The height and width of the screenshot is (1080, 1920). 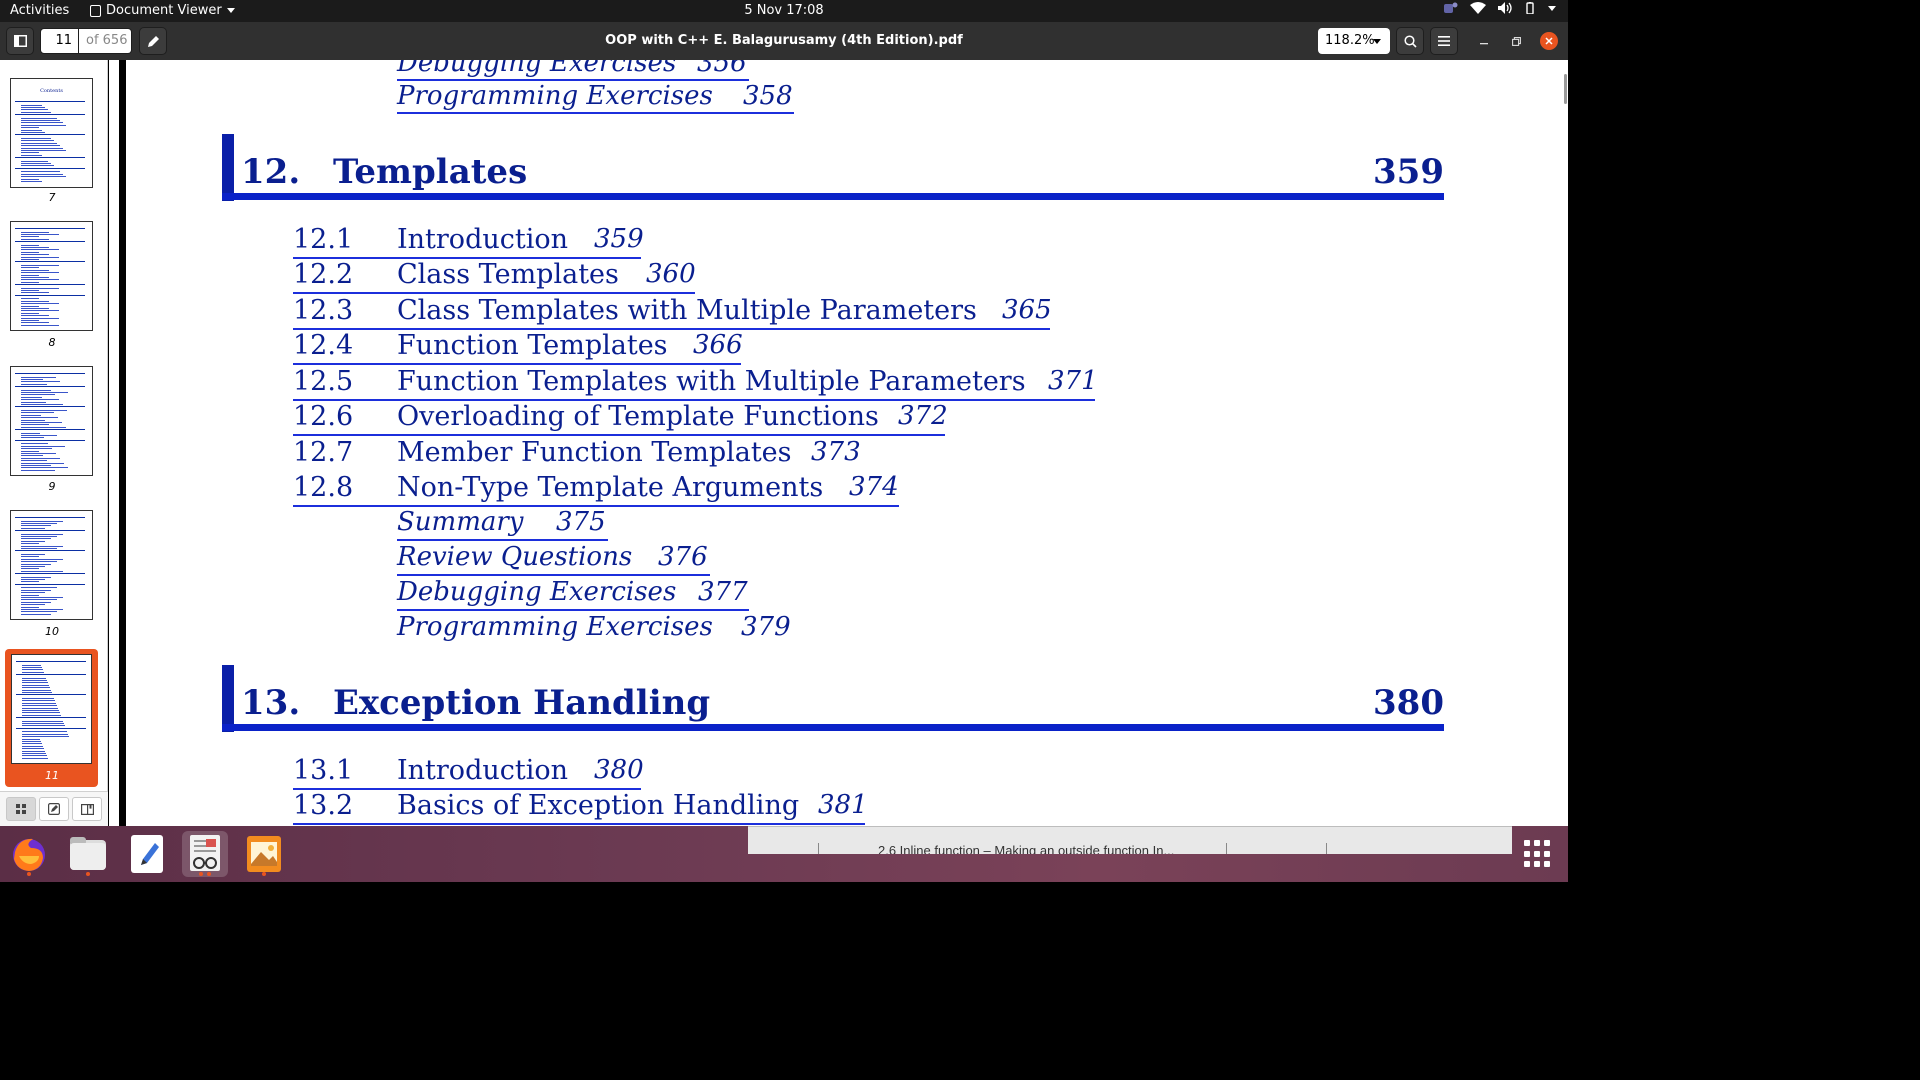 I want to click on activities-button: Activities, so click(x=39, y=10).